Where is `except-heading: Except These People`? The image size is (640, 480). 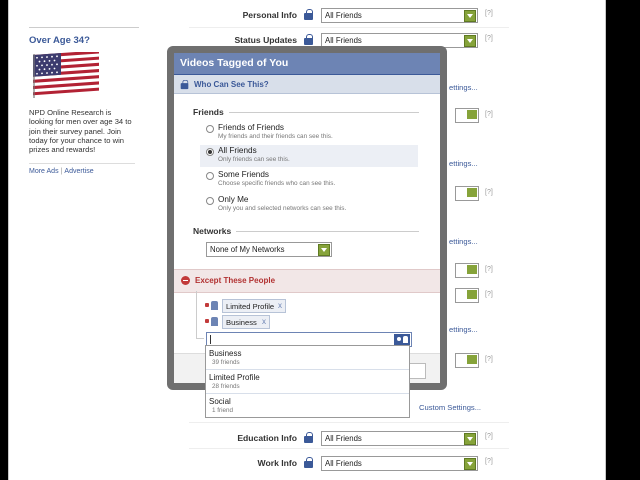
except-heading: Except These People is located at coordinates (235, 280).